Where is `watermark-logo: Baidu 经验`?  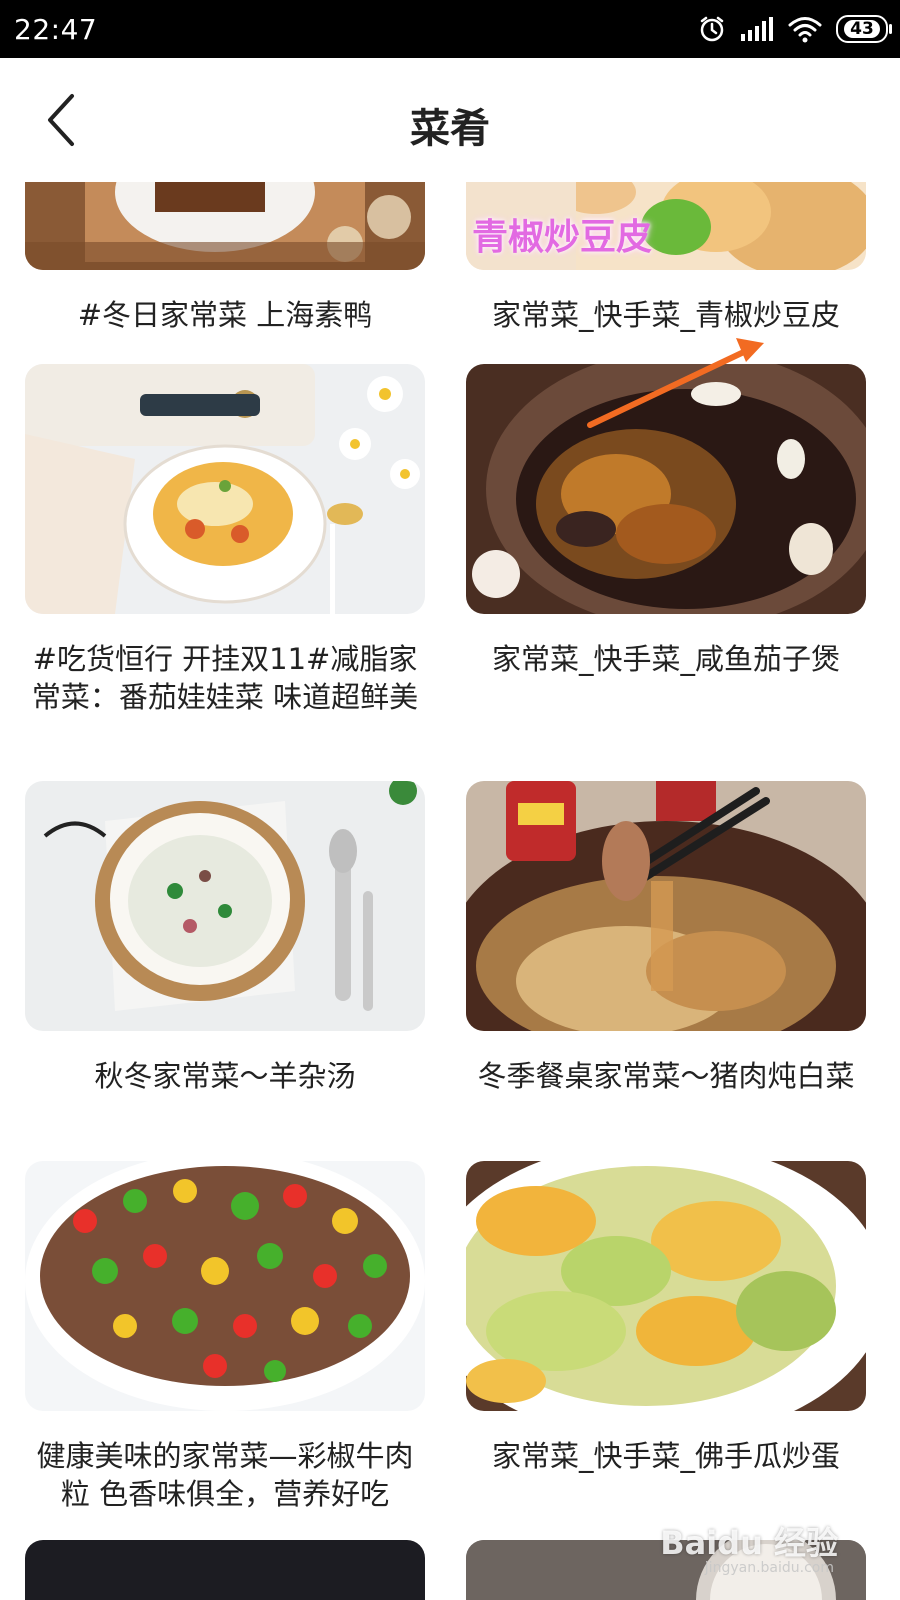
watermark-logo: Baidu 经验 is located at coordinates (749, 1543).